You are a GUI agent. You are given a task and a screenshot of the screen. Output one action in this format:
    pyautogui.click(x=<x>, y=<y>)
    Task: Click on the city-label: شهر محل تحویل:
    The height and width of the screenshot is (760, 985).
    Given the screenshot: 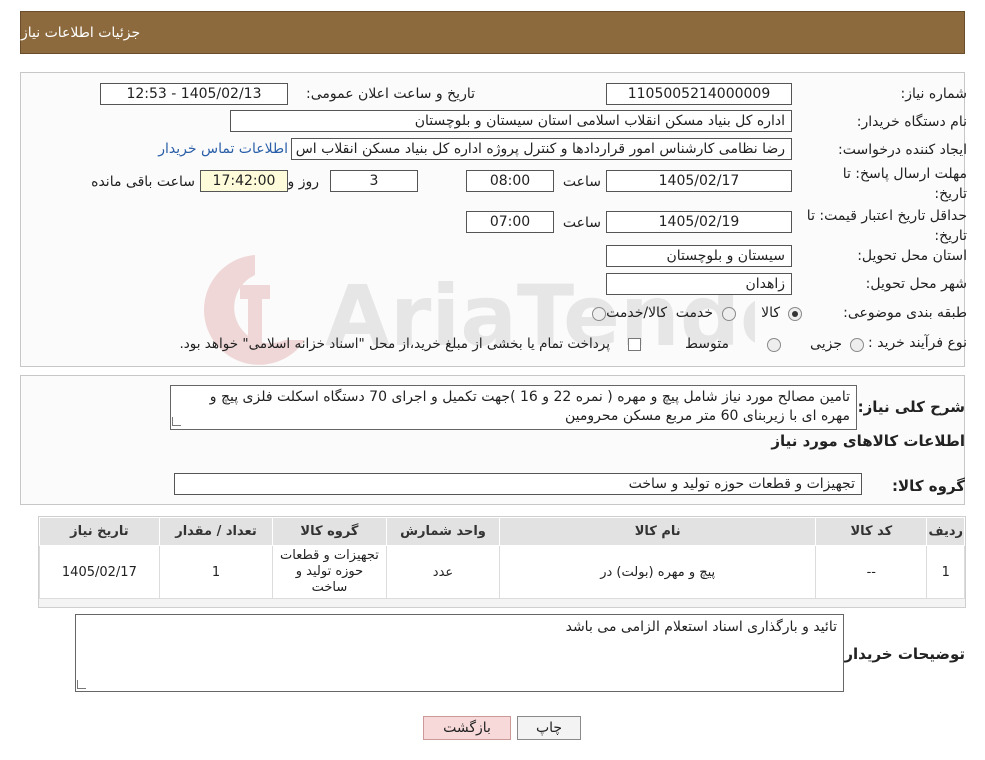 What is the action you would take?
    pyautogui.click(x=916, y=284)
    